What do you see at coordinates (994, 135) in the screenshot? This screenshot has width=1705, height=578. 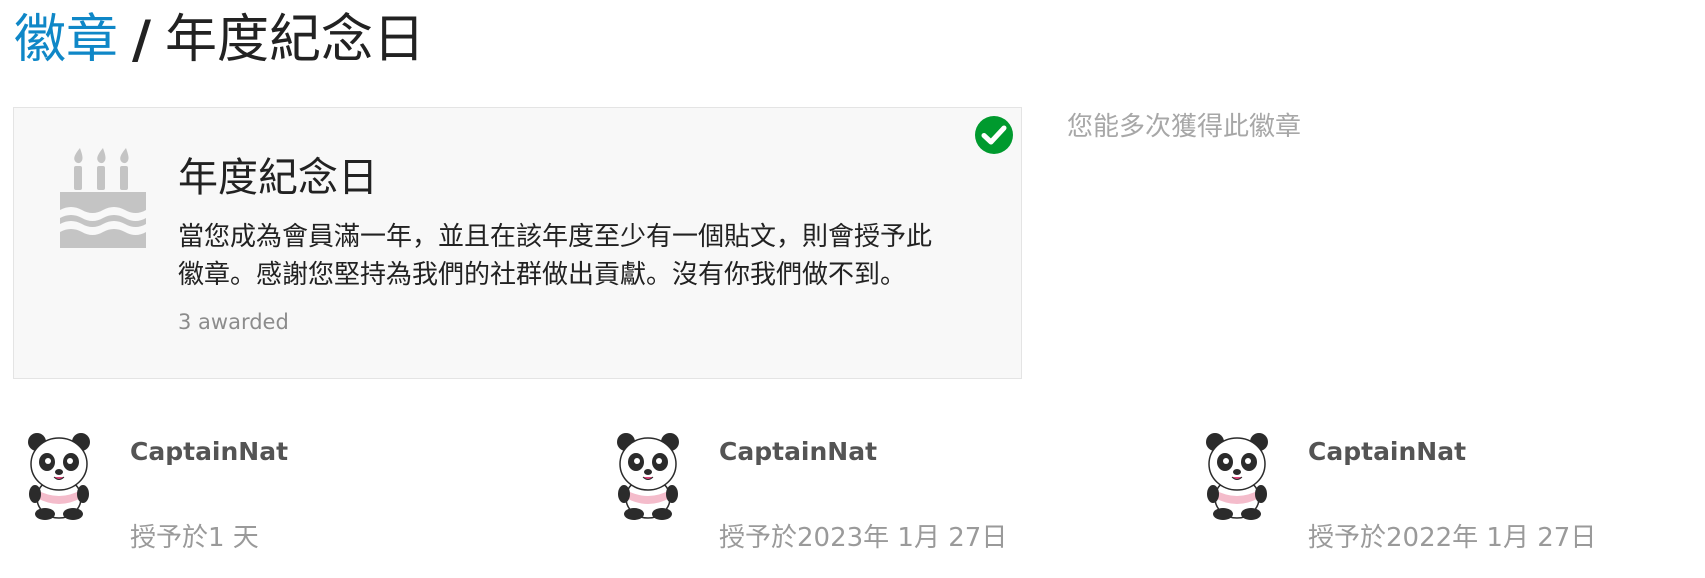 I see `check-circle-icon` at bounding box center [994, 135].